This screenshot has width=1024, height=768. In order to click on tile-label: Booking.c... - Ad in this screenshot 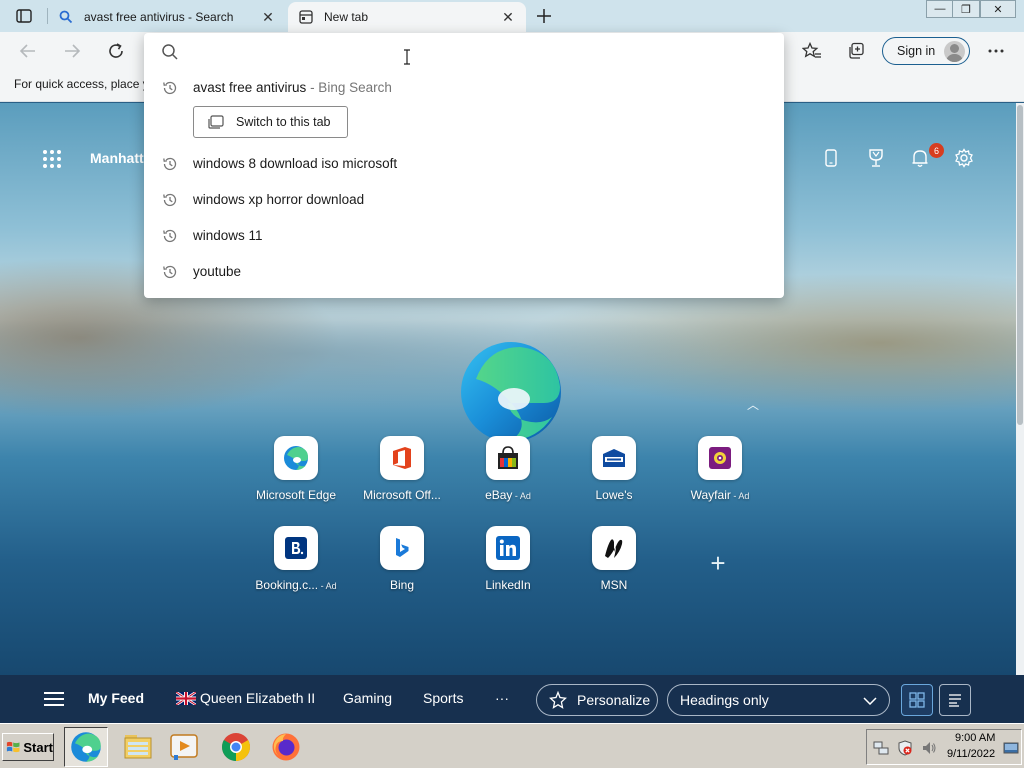, I will do `click(296, 585)`.